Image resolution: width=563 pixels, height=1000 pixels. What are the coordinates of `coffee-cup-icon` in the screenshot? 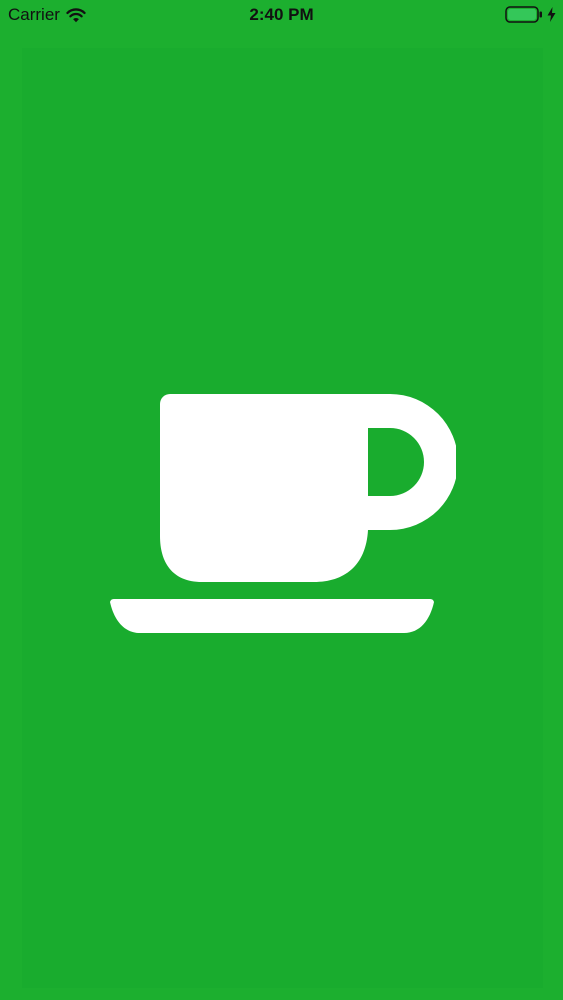 It's located at (283, 513).